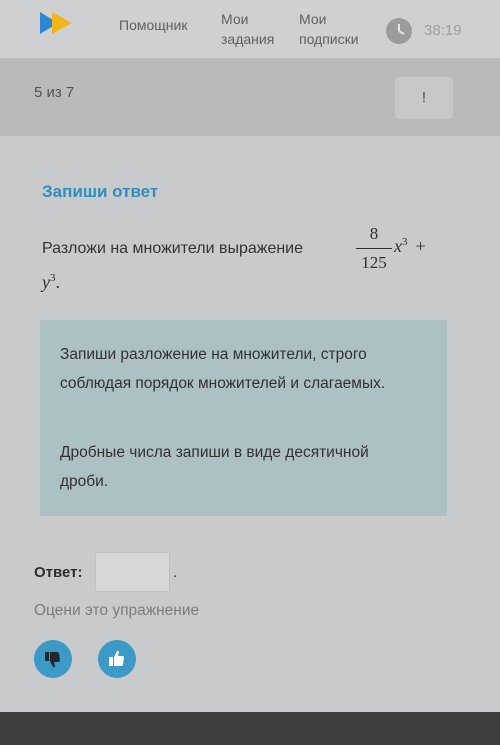 Image resolution: width=500 pixels, height=745 pixels. I want to click on nav-my-subscriptions-line1: Мои, so click(313, 19).